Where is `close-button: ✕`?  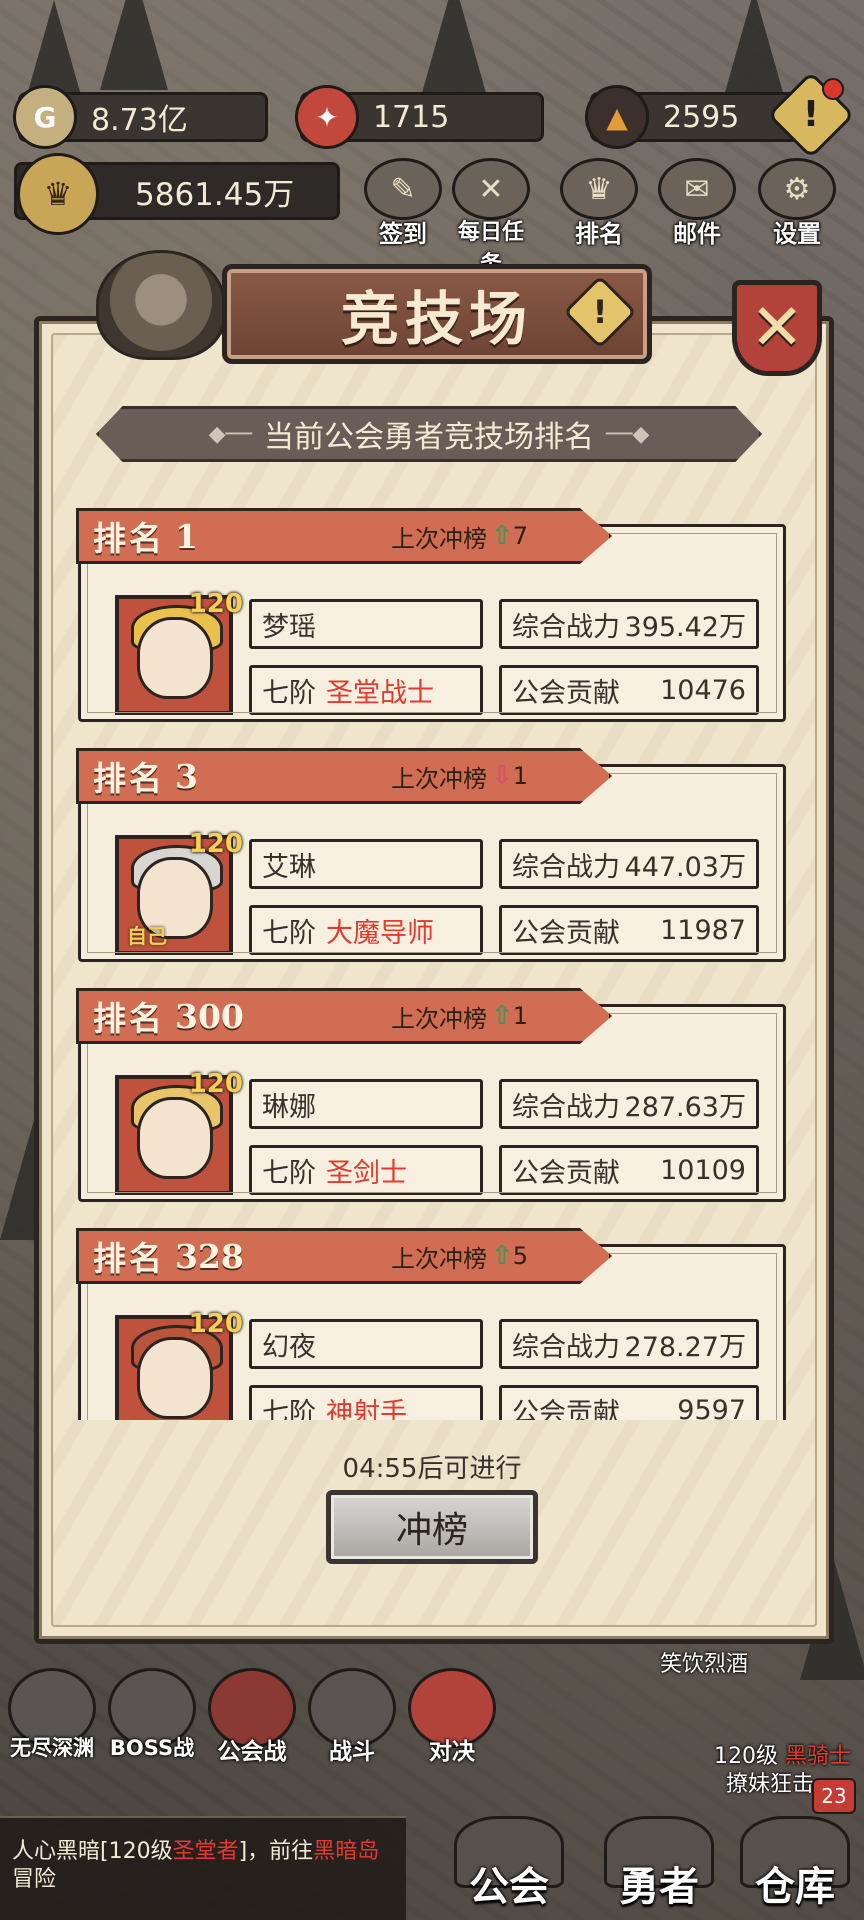
close-button: ✕ is located at coordinates (777, 328).